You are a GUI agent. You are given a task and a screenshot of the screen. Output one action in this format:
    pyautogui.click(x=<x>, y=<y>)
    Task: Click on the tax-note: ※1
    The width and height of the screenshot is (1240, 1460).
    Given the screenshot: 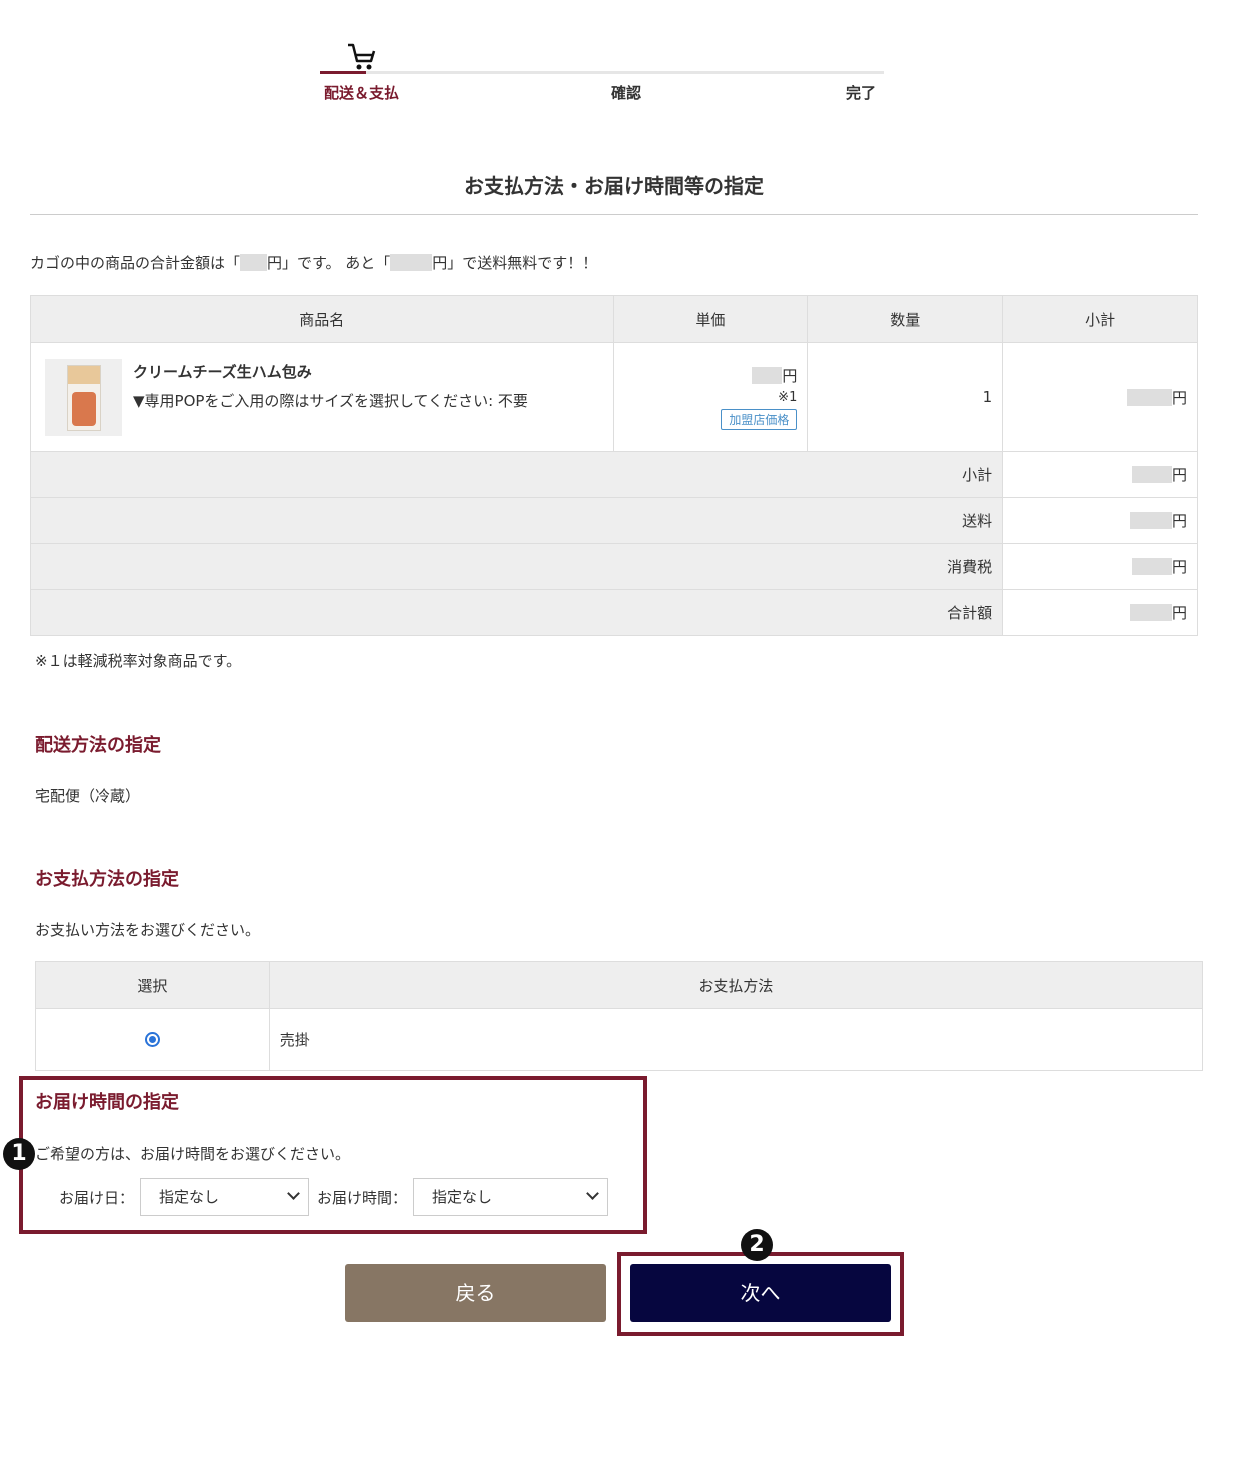 What is the action you would take?
    pyautogui.click(x=788, y=397)
    